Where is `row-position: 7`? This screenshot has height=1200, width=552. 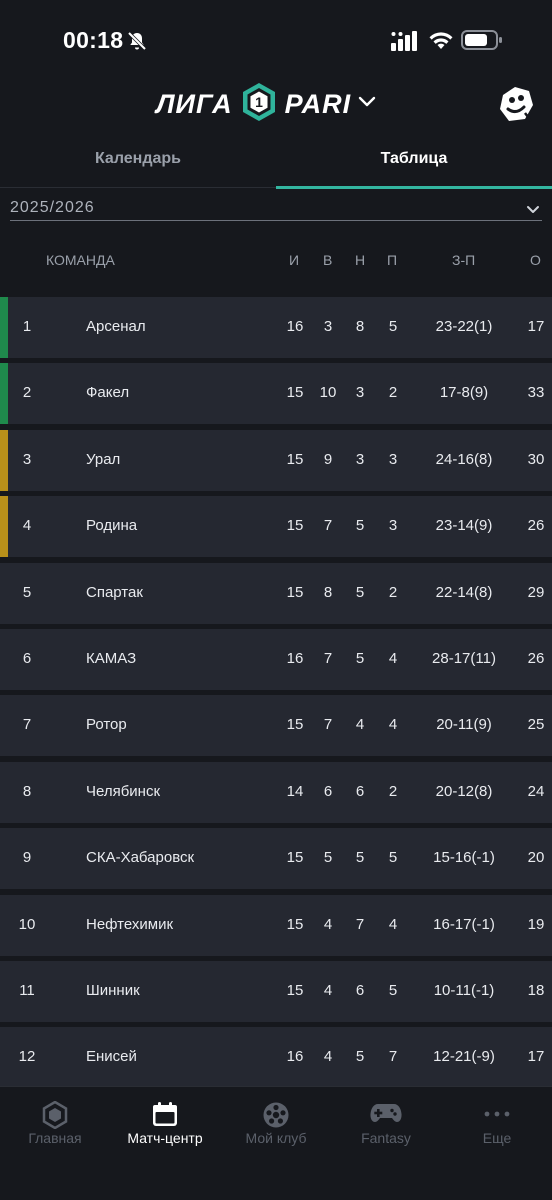 row-position: 7 is located at coordinates (27, 724).